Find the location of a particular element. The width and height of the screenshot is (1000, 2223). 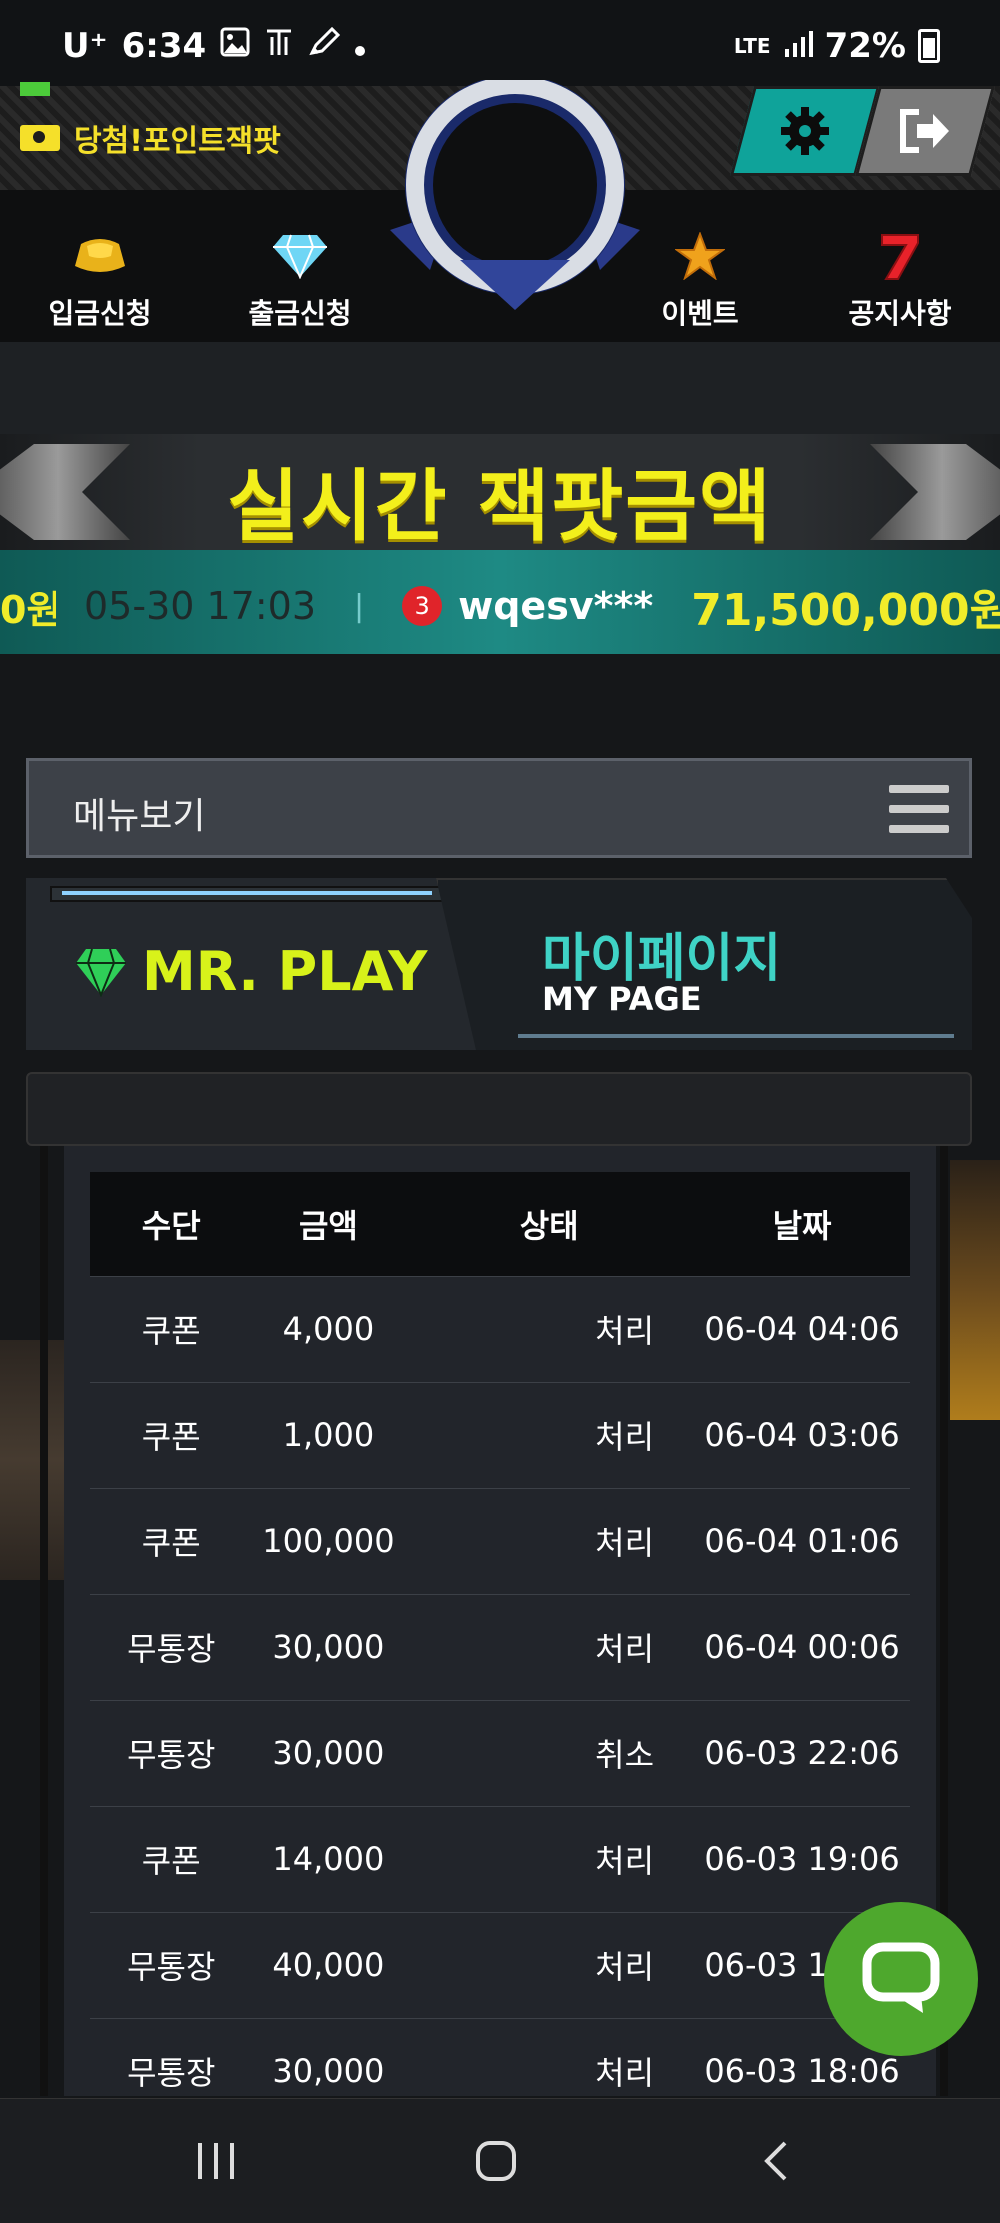

system-navigation-bar is located at coordinates (500, 2160).